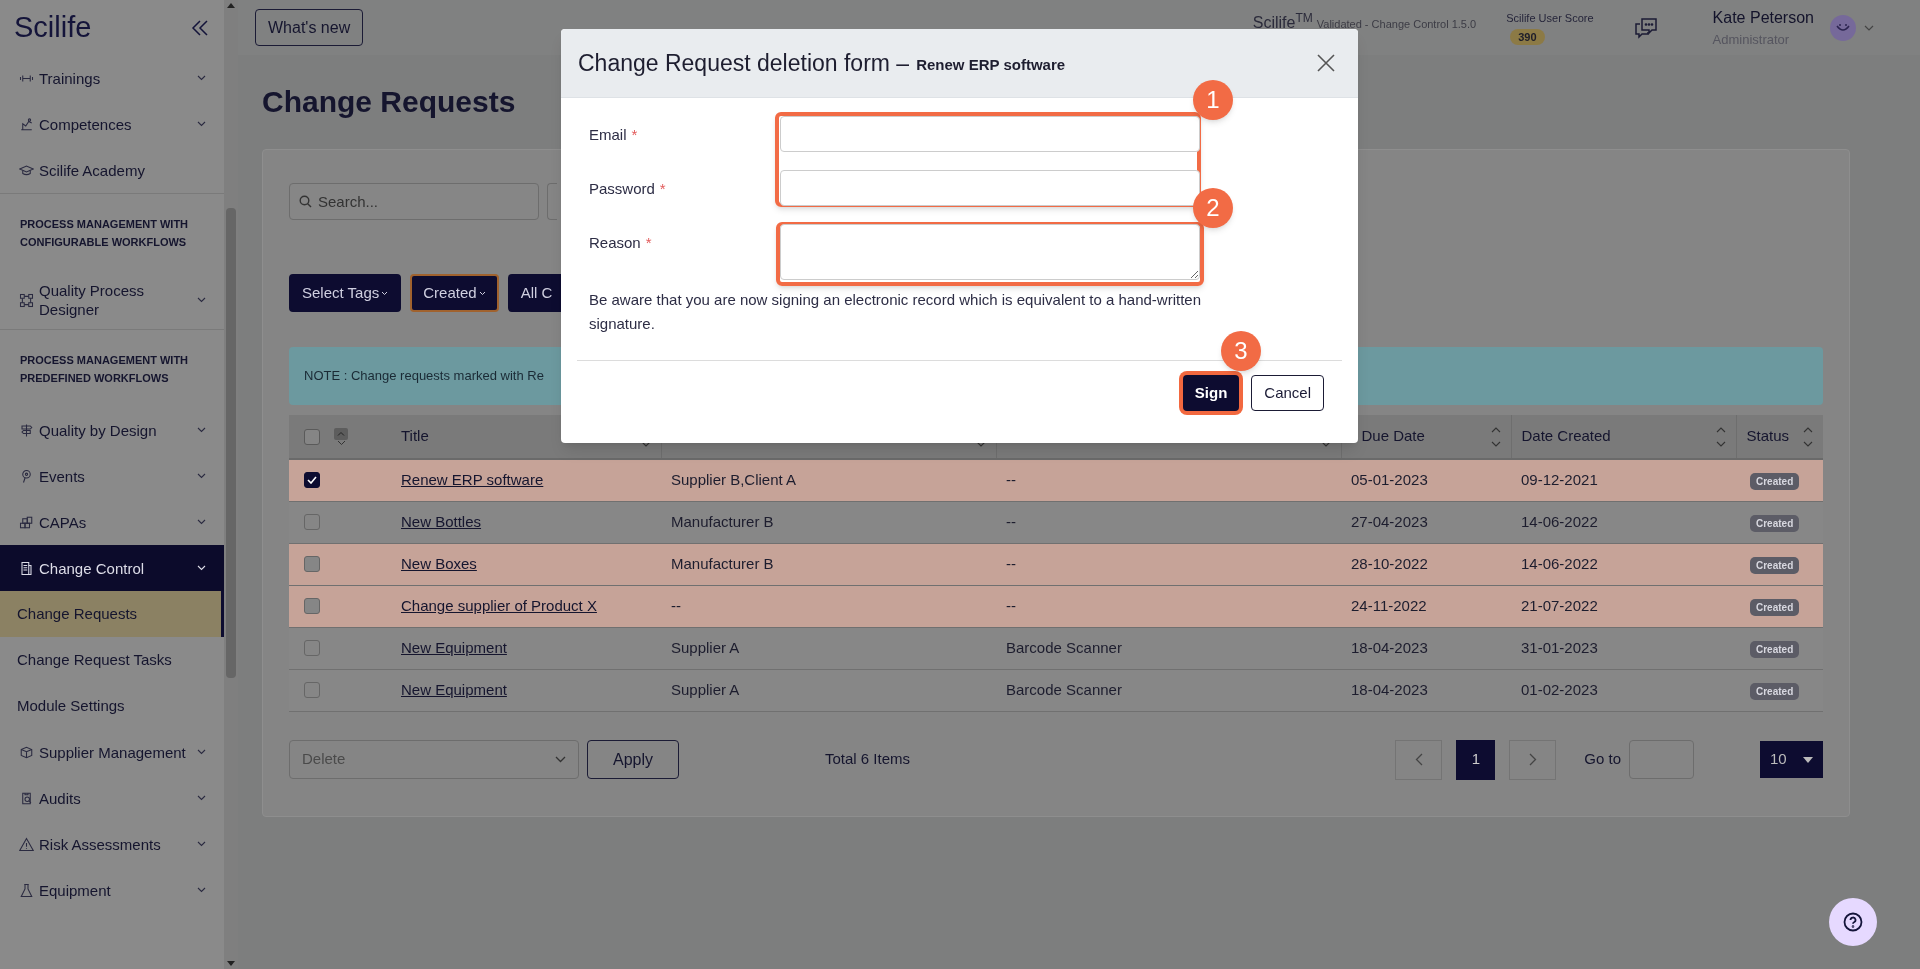 The height and width of the screenshot is (969, 1920). What do you see at coordinates (26, 844) in the screenshot?
I see `warning-icon` at bounding box center [26, 844].